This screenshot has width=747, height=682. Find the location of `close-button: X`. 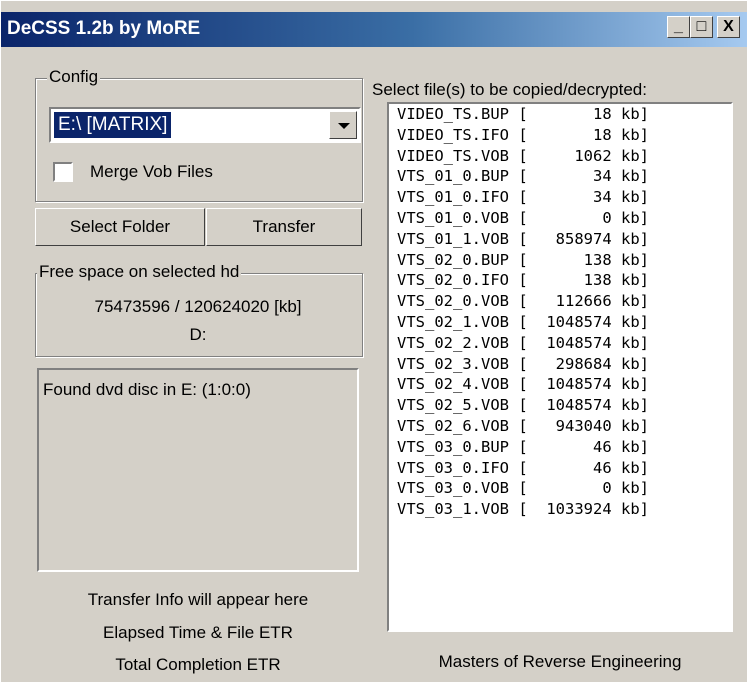

close-button: X is located at coordinates (728, 27).